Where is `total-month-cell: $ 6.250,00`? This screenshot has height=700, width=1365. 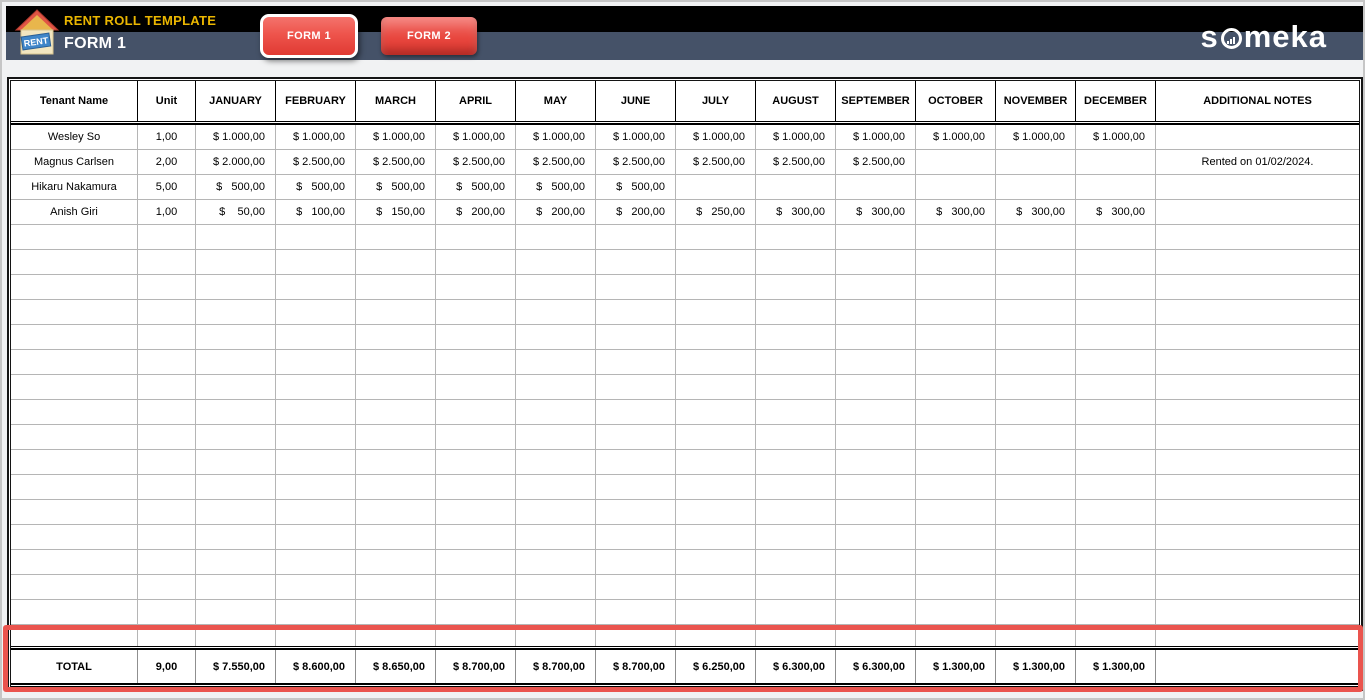 total-month-cell: $ 6.250,00 is located at coordinates (716, 666).